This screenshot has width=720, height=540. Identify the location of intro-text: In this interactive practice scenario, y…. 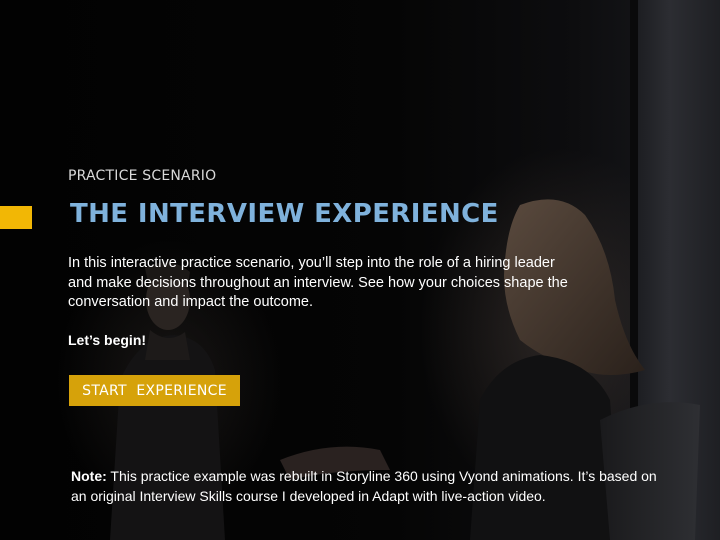
(318, 282).